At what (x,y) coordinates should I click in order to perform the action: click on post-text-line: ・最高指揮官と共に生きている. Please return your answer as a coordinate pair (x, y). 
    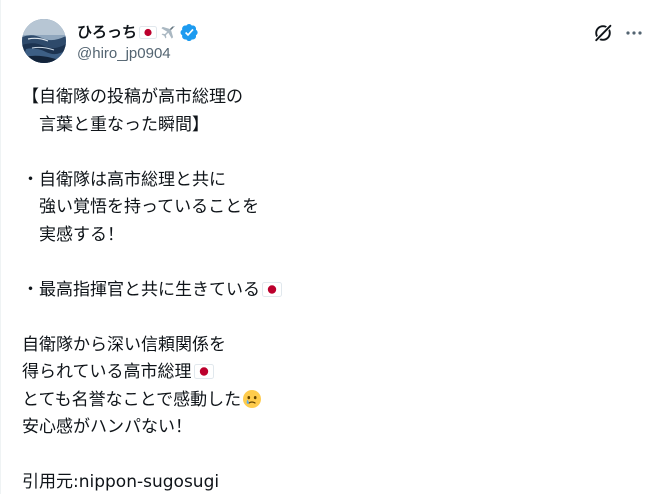
    Looking at the image, I should click on (332, 291).